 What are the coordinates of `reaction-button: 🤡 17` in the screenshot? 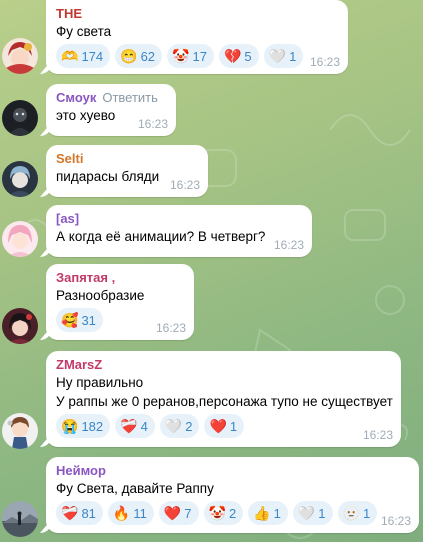 It's located at (190, 56).